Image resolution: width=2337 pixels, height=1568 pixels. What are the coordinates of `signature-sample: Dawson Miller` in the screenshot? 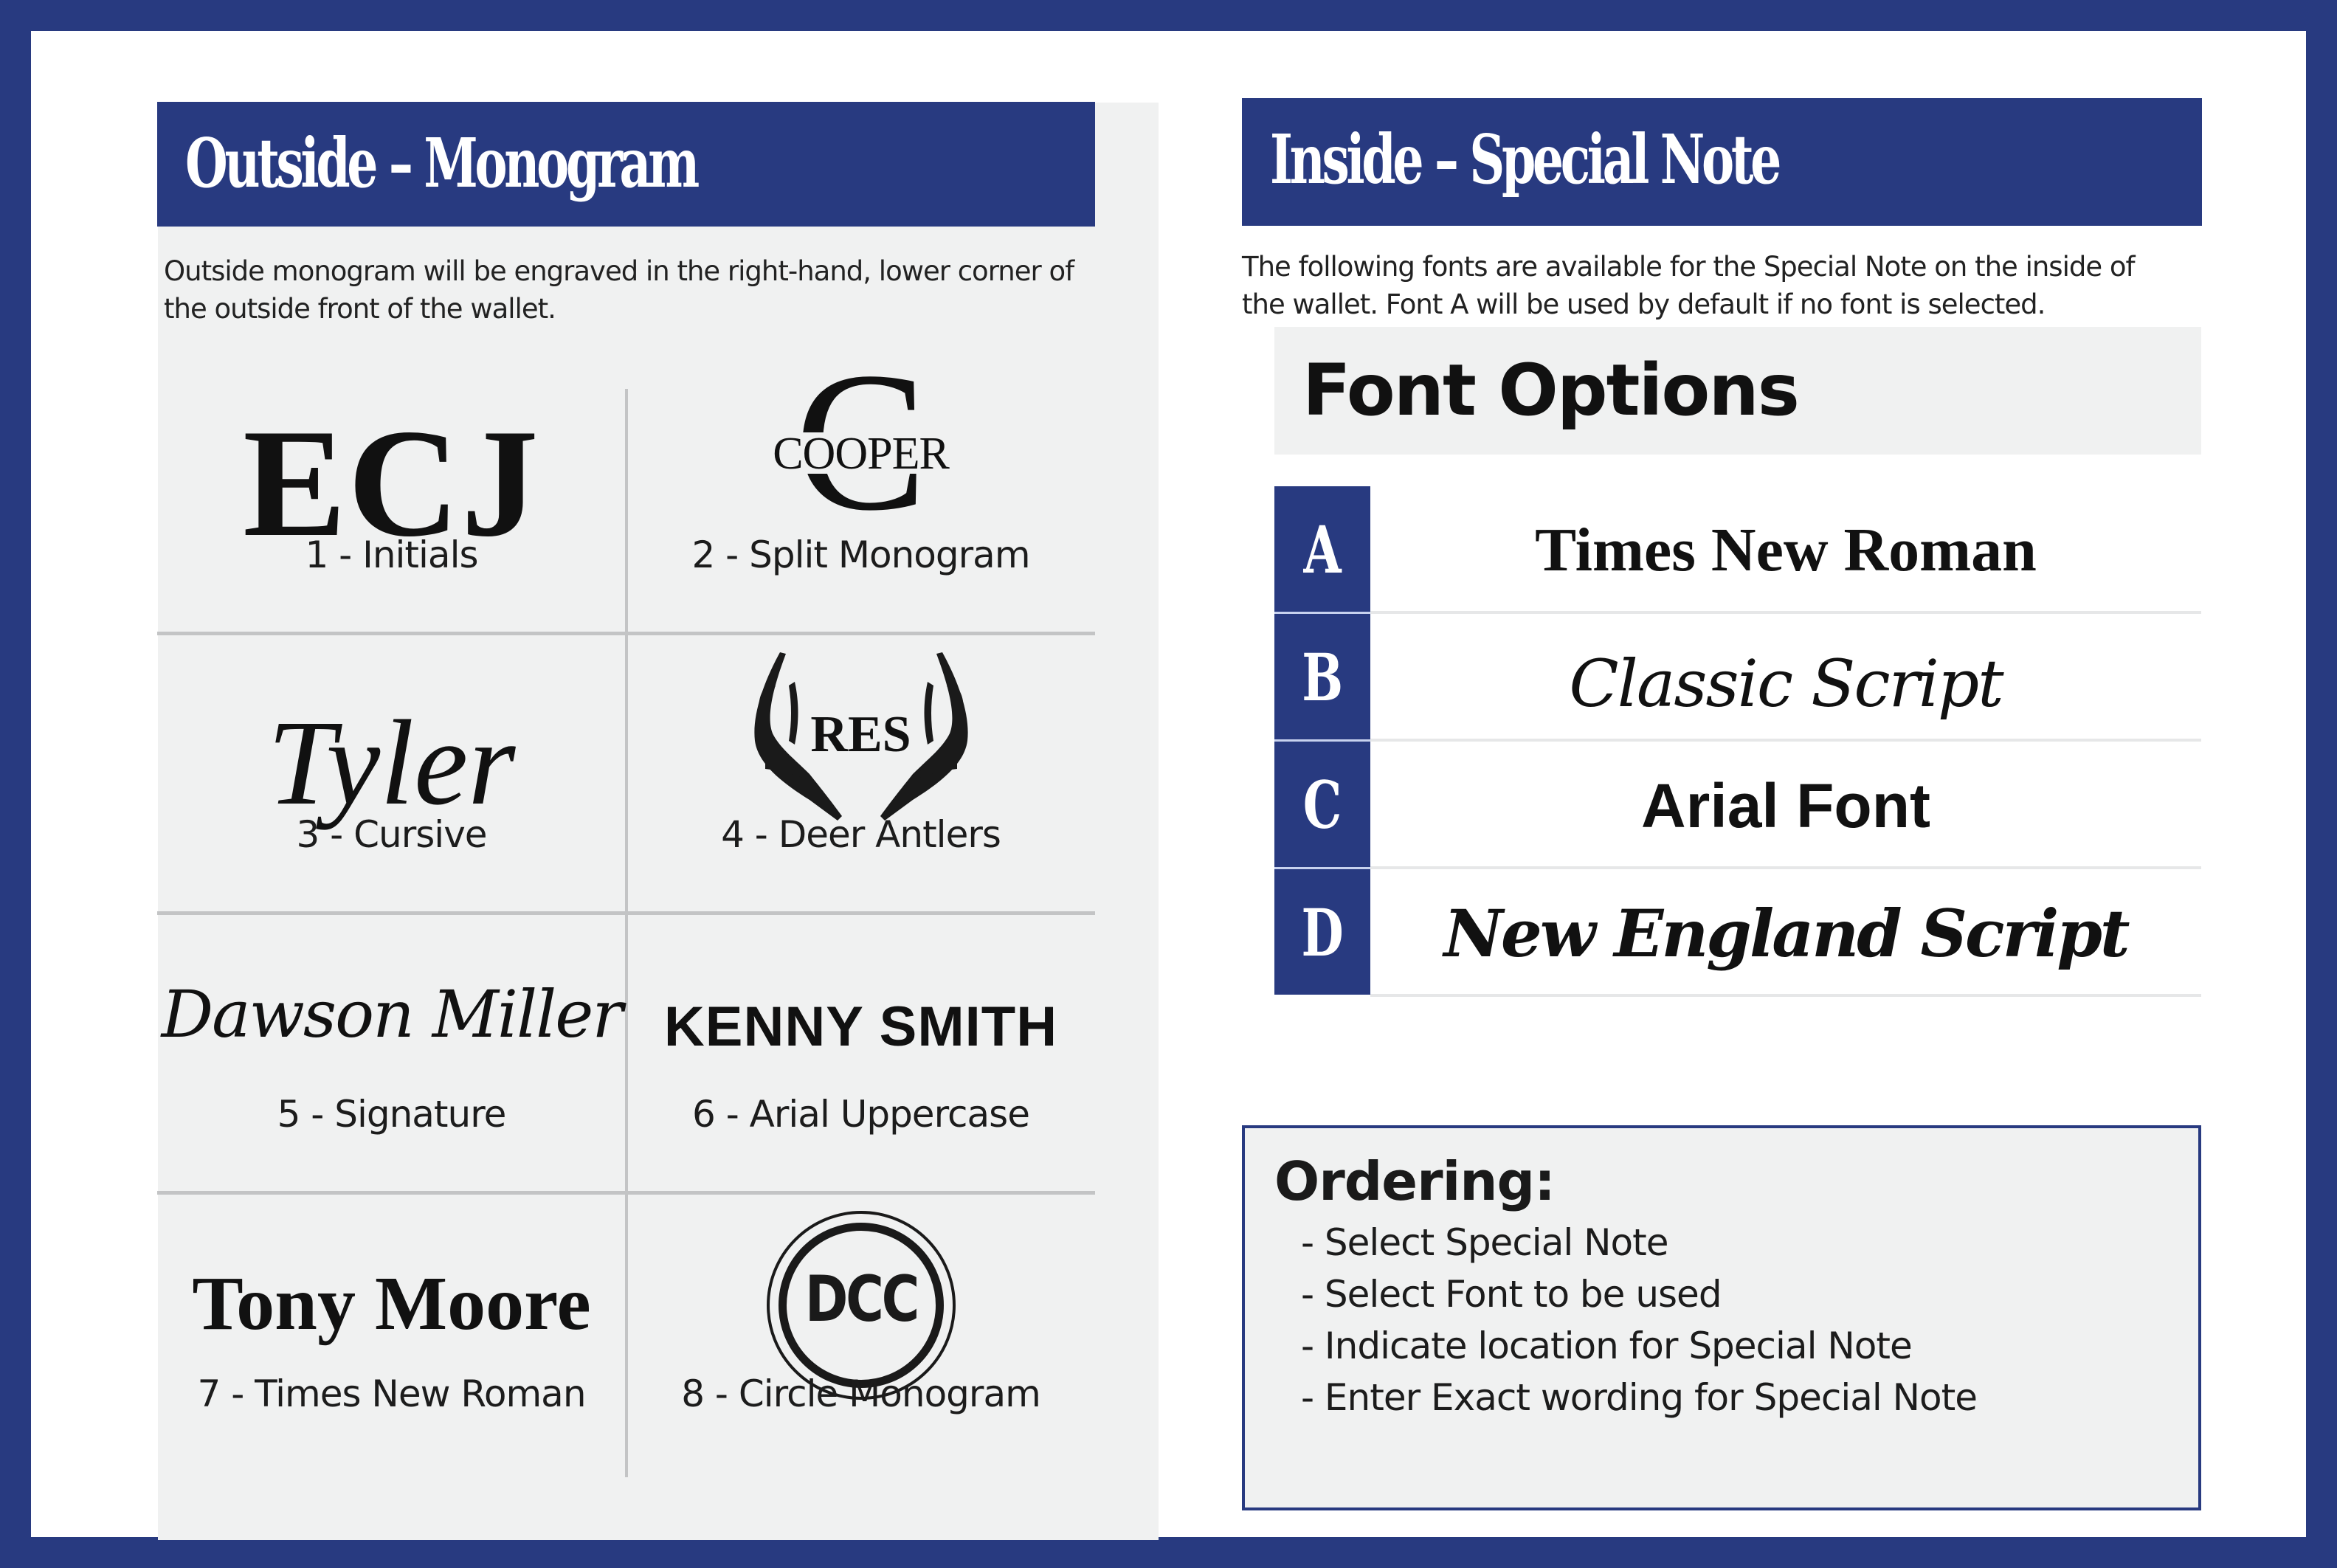 It's located at (392, 1014).